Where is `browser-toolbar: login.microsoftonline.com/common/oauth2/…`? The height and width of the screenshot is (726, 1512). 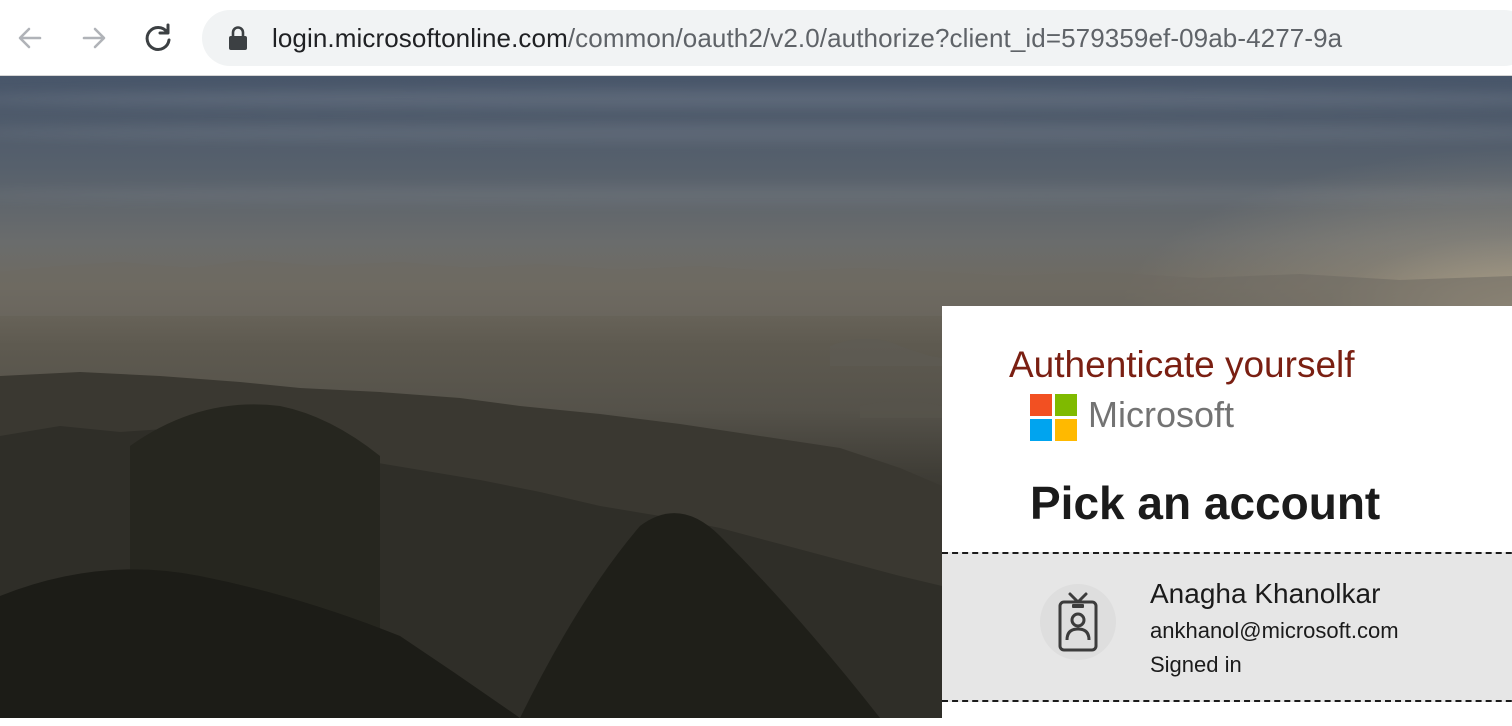
browser-toolbar: login.microsoftonline.com/common/oauth2/… is located at coordinates (756, 38).